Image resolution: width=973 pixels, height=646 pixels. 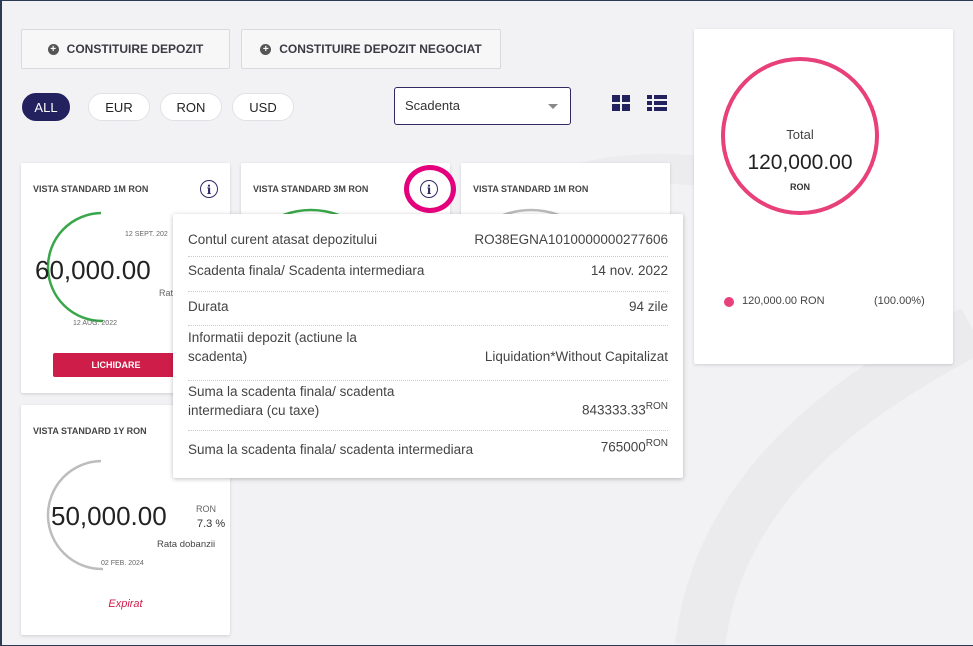 What do you see at coordinates (191, 107) in the screenshot?
I see `filter-ron: RON` at bounding box center [191, 107].